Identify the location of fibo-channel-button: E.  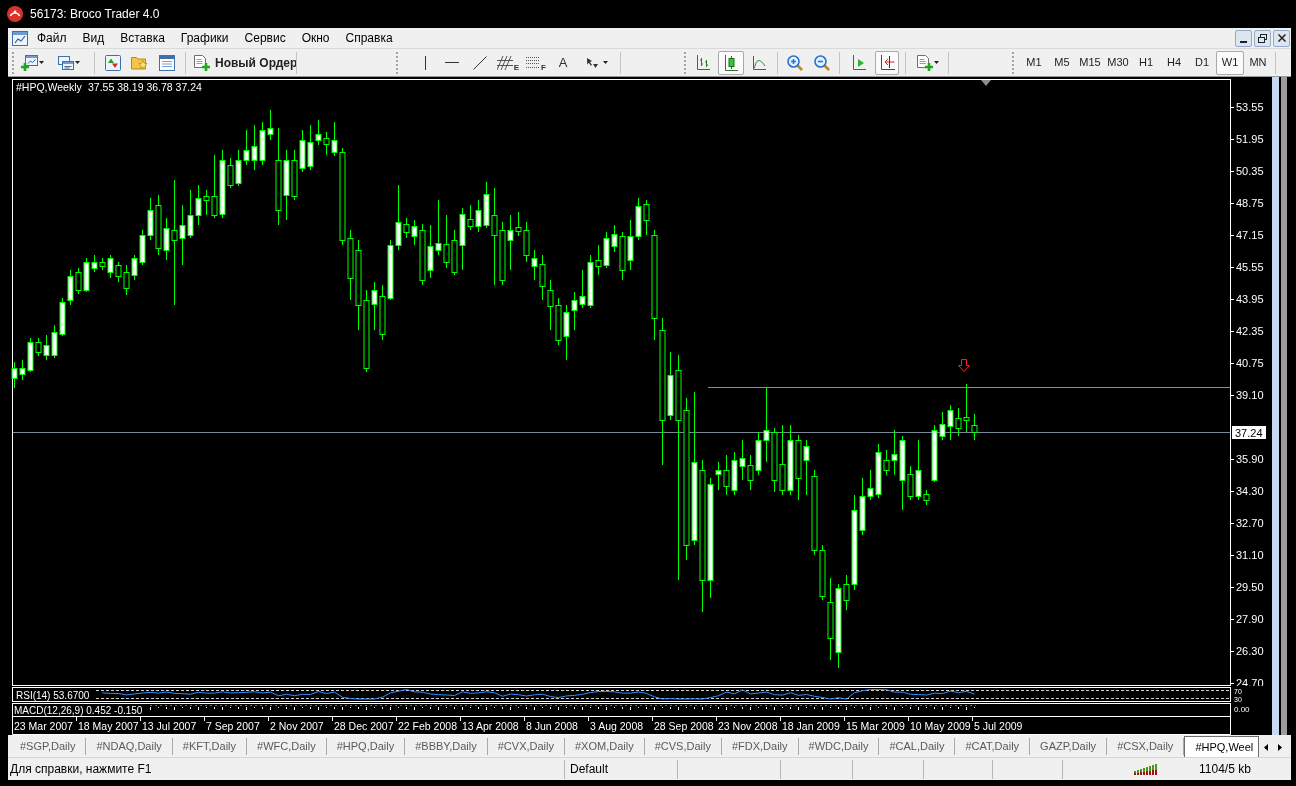
(508, 62).